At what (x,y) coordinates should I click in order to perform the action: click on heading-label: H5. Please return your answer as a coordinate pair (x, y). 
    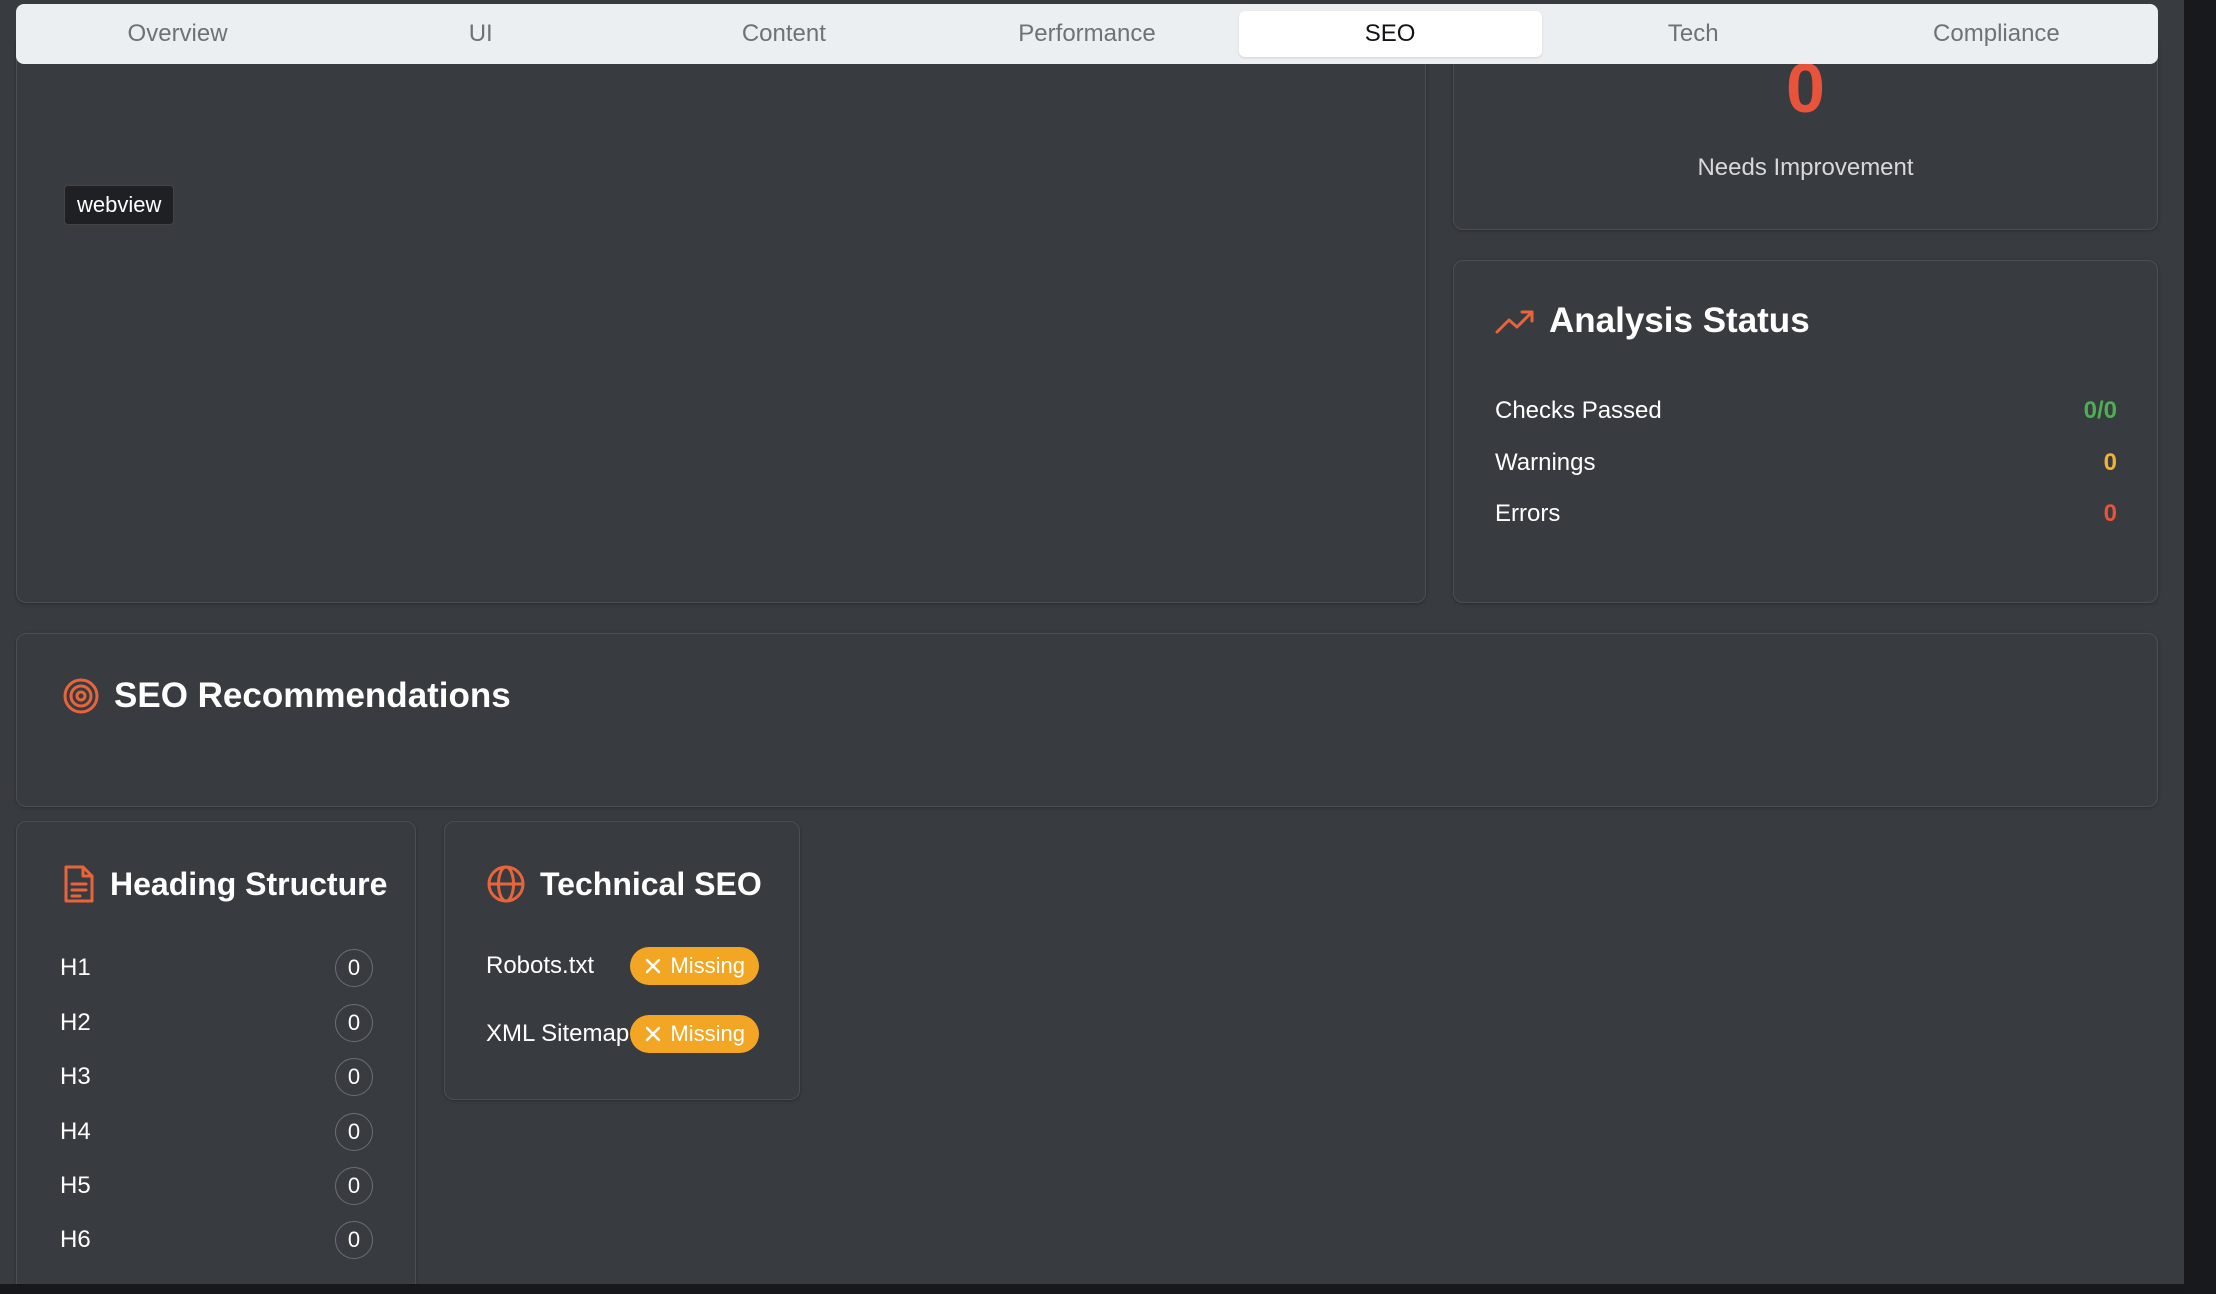
    Looking at the image, I should click on (75, 1185).